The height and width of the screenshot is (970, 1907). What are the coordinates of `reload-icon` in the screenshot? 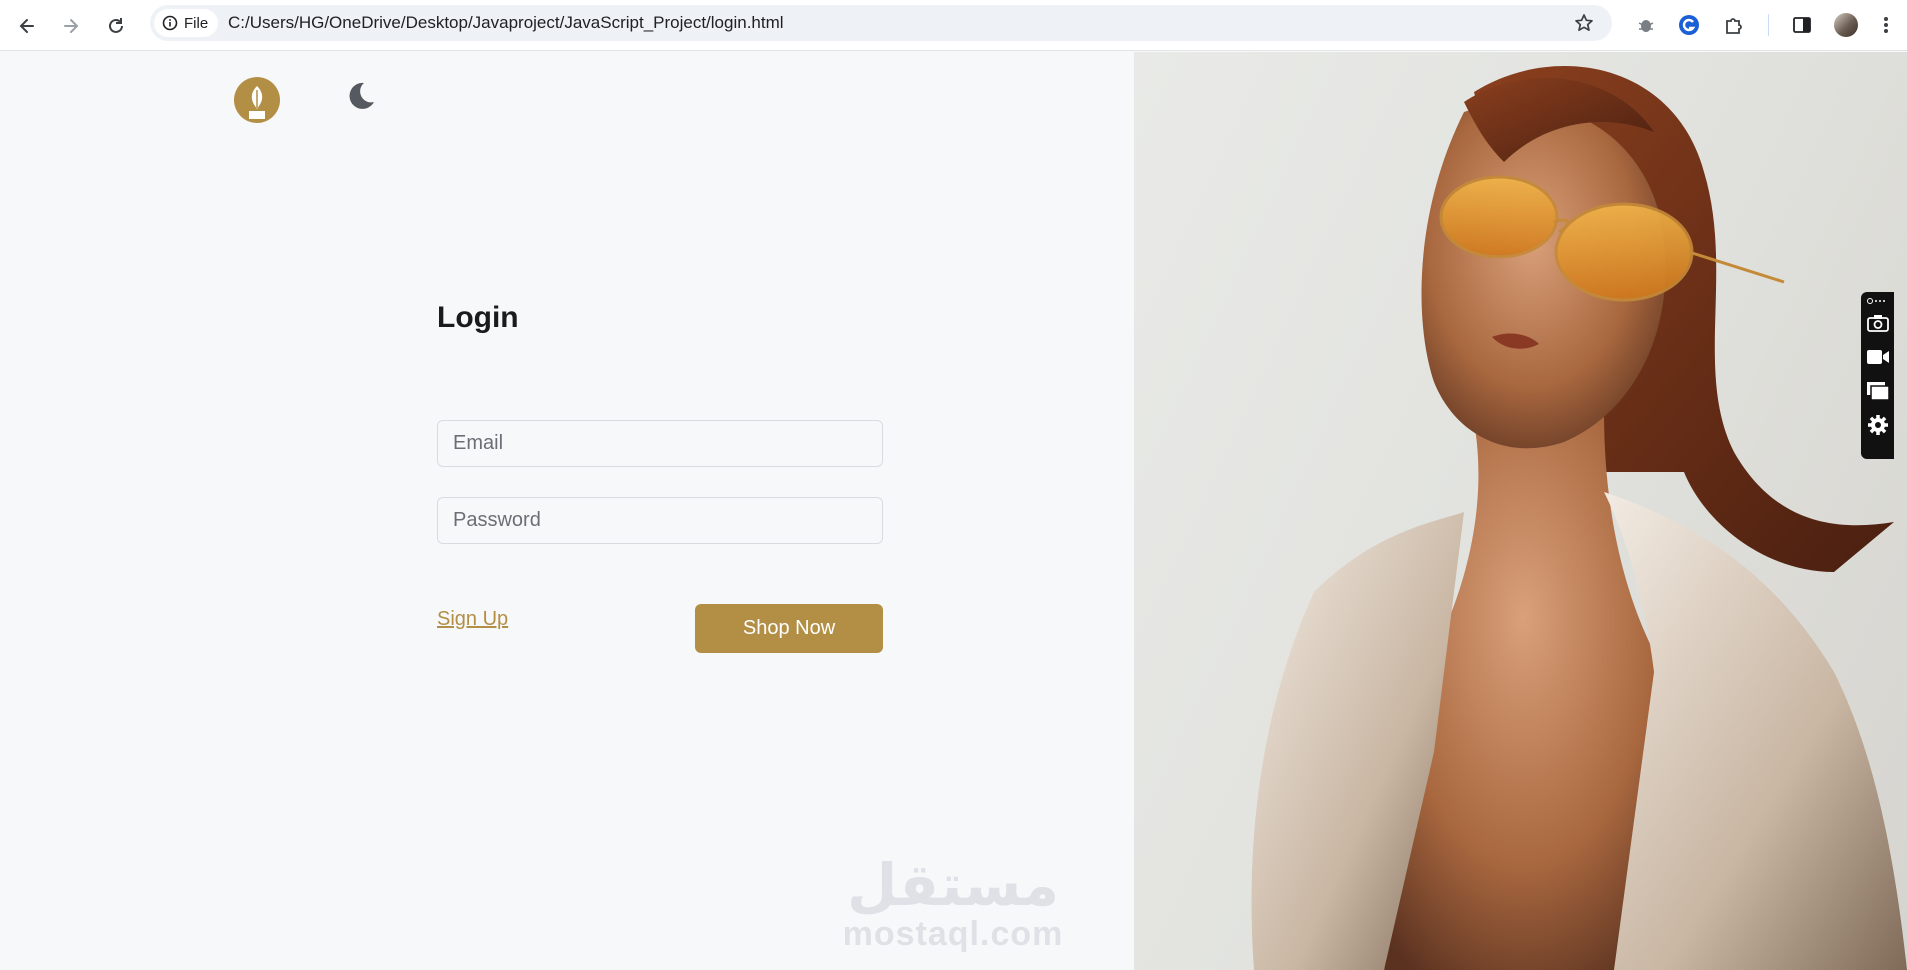 It's located at (116, 26).